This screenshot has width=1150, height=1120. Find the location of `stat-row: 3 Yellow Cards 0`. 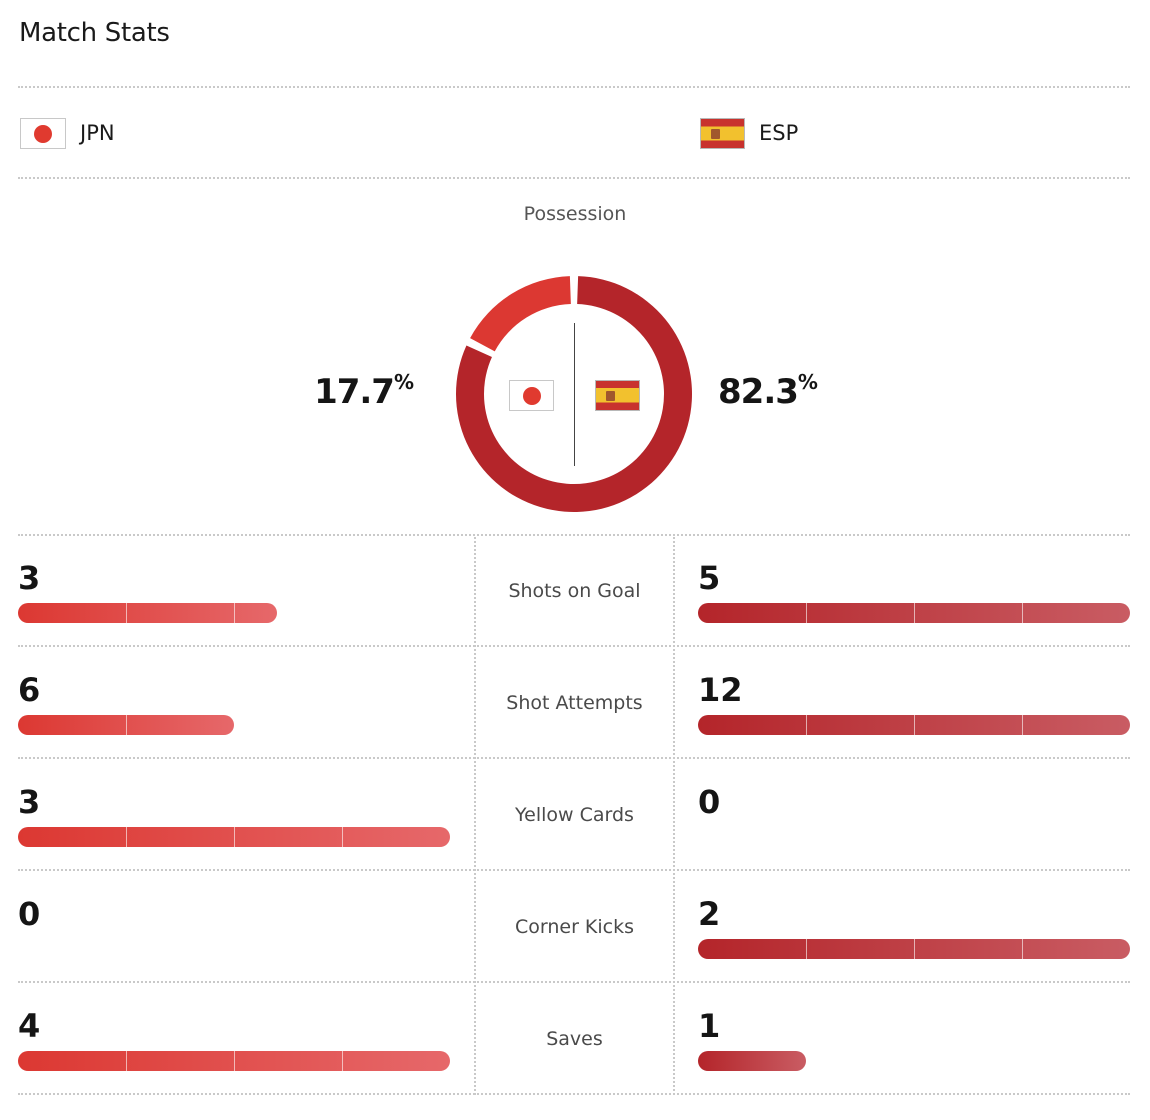

stat-row: 3 Yellow Cards 0 is located at coordinates (575, 815).